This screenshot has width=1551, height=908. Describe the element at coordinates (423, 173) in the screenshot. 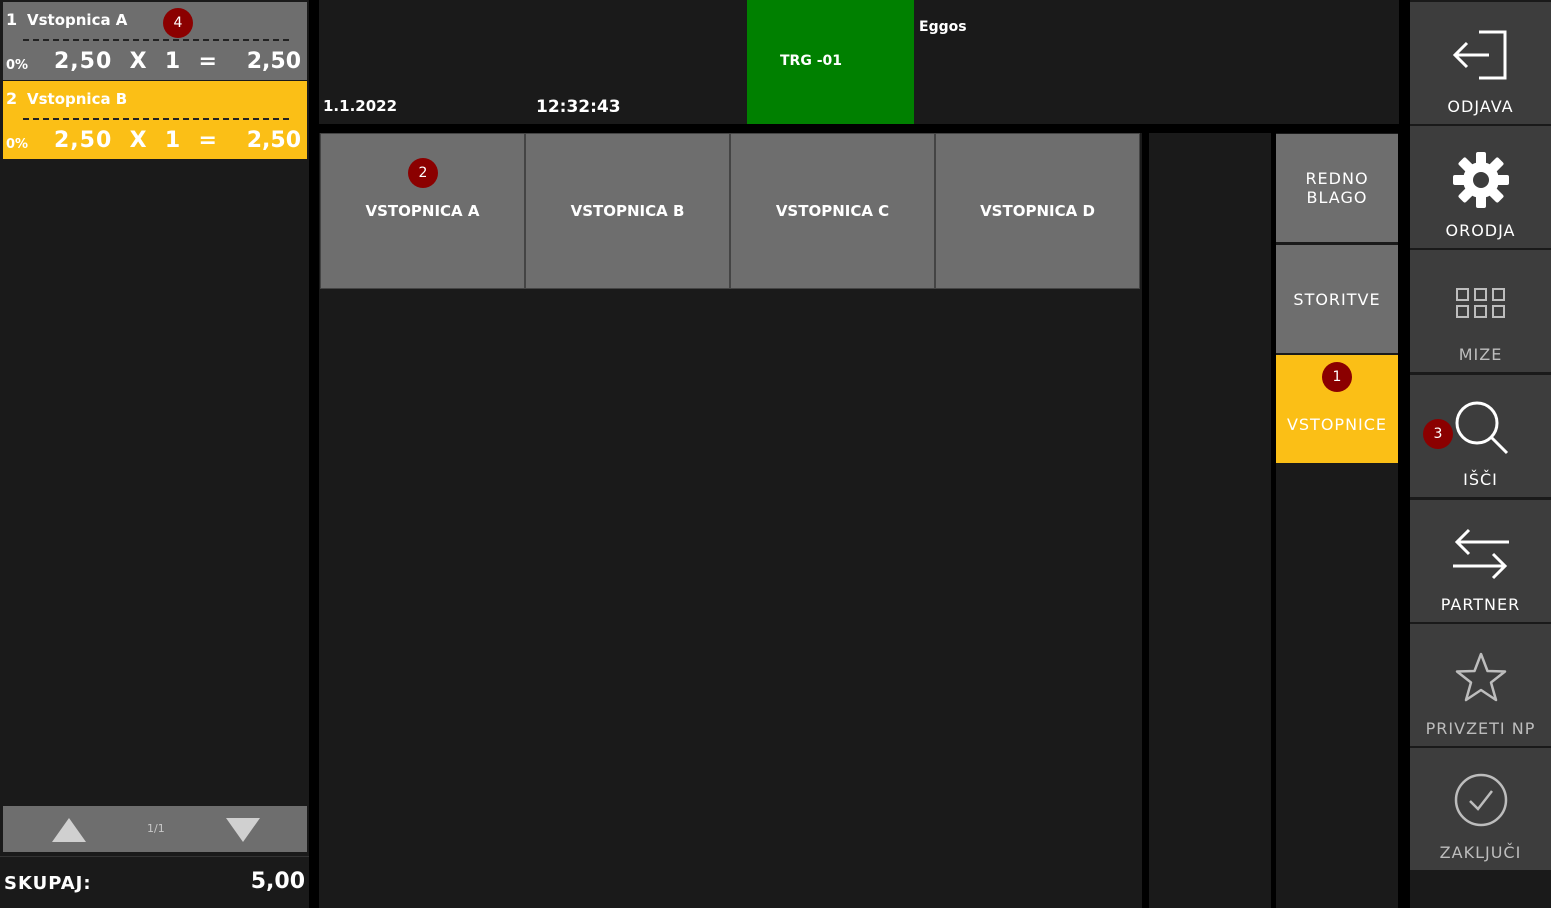

I see `marker-2: 2` at that location.